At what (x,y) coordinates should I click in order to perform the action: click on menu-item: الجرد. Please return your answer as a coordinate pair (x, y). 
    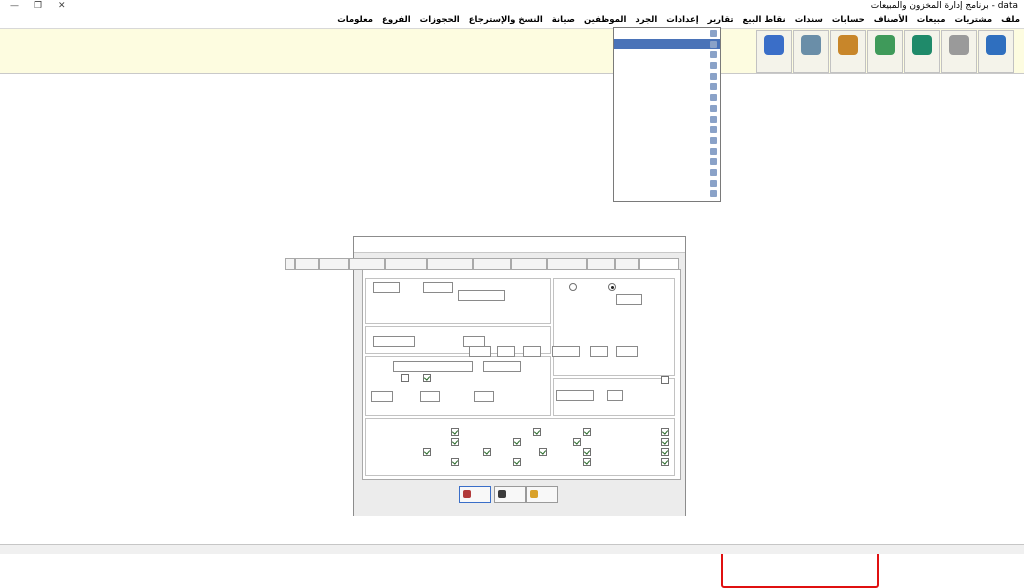
    Looking at the image, I should click on (646, 20).